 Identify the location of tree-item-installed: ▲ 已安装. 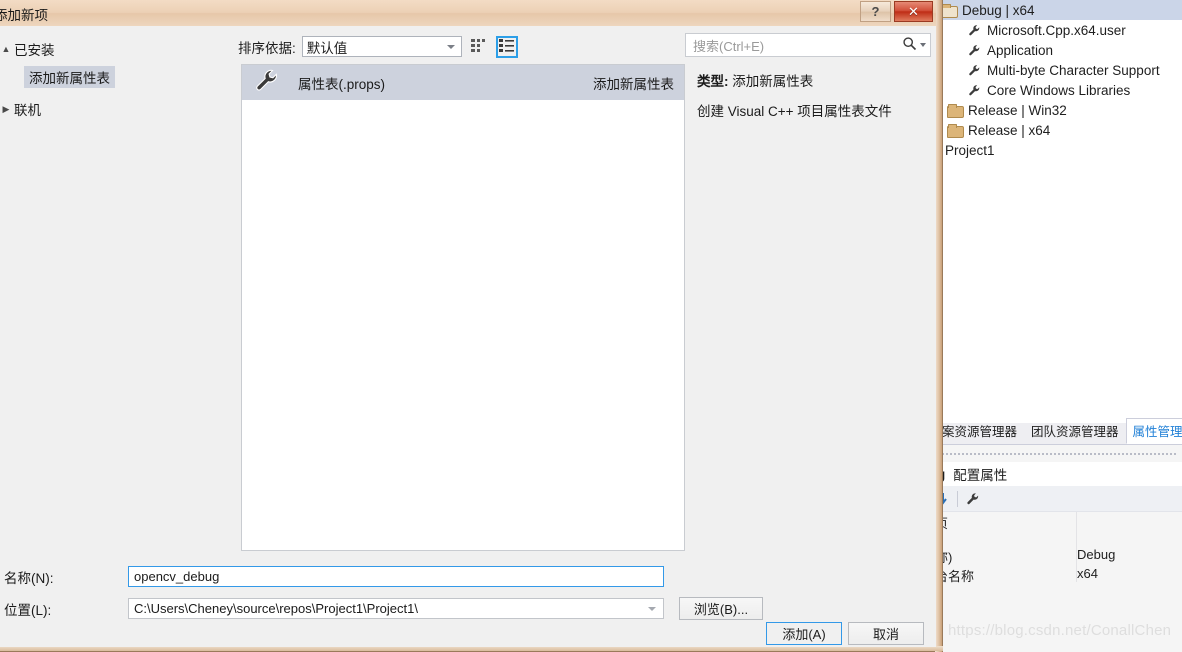
(119, 49).